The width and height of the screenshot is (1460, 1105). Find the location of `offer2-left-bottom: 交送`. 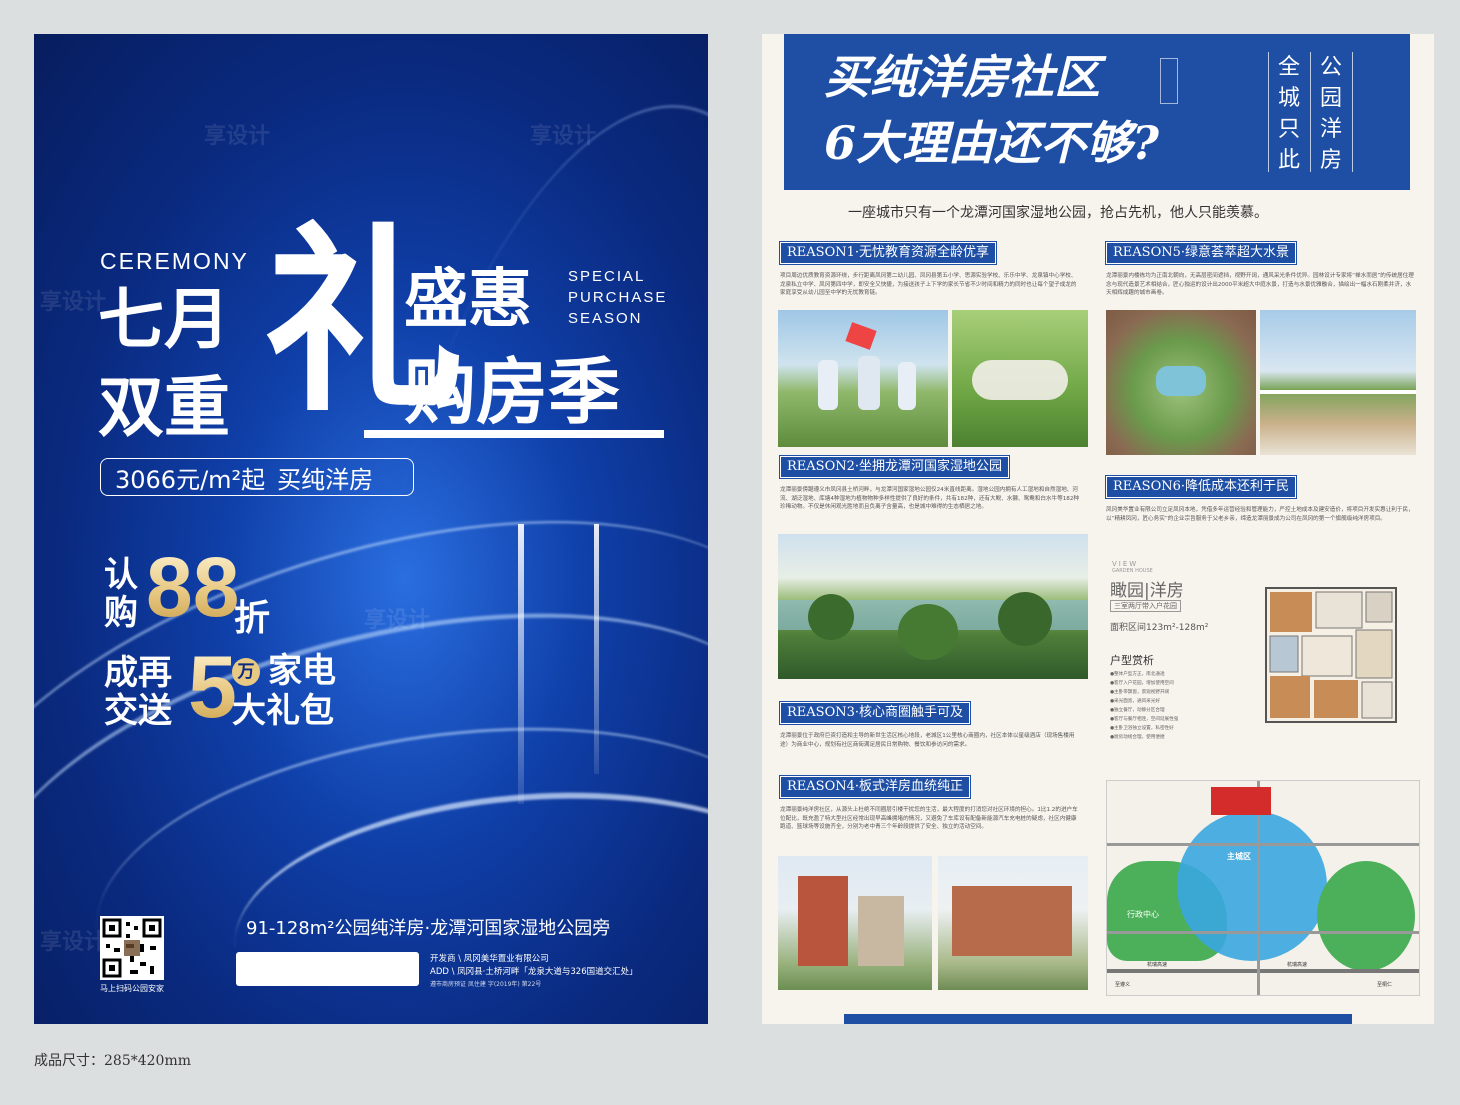

offer2-left-bottom: 交送 is located at coordinates (138, 711).